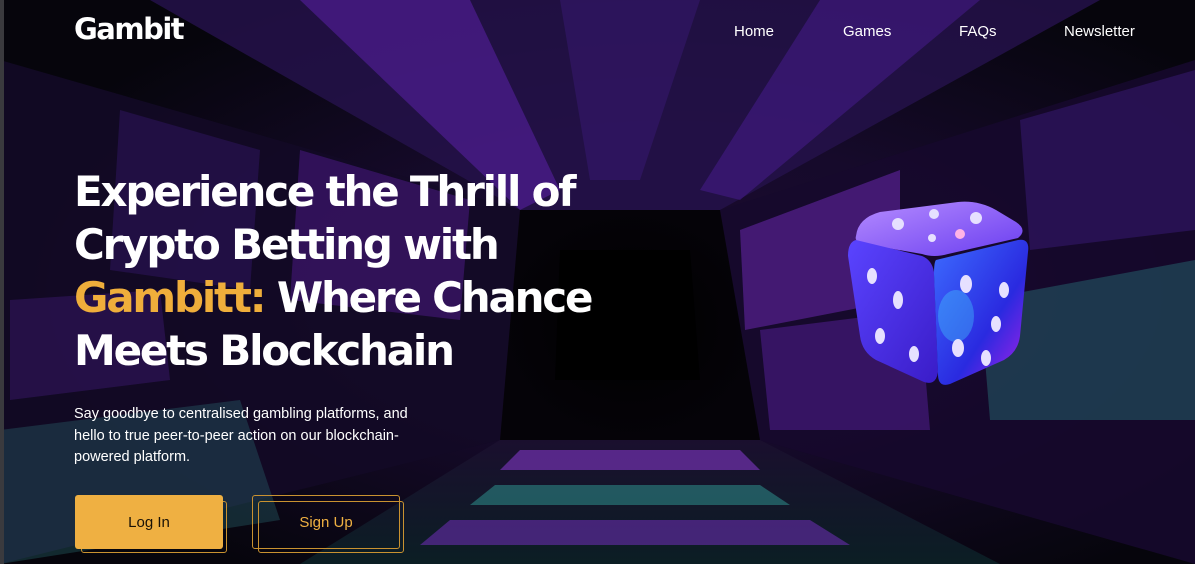  Describe the element at coordinates (129, 29) in the screenshot. I see `brand-logo: Gambit` at that location.